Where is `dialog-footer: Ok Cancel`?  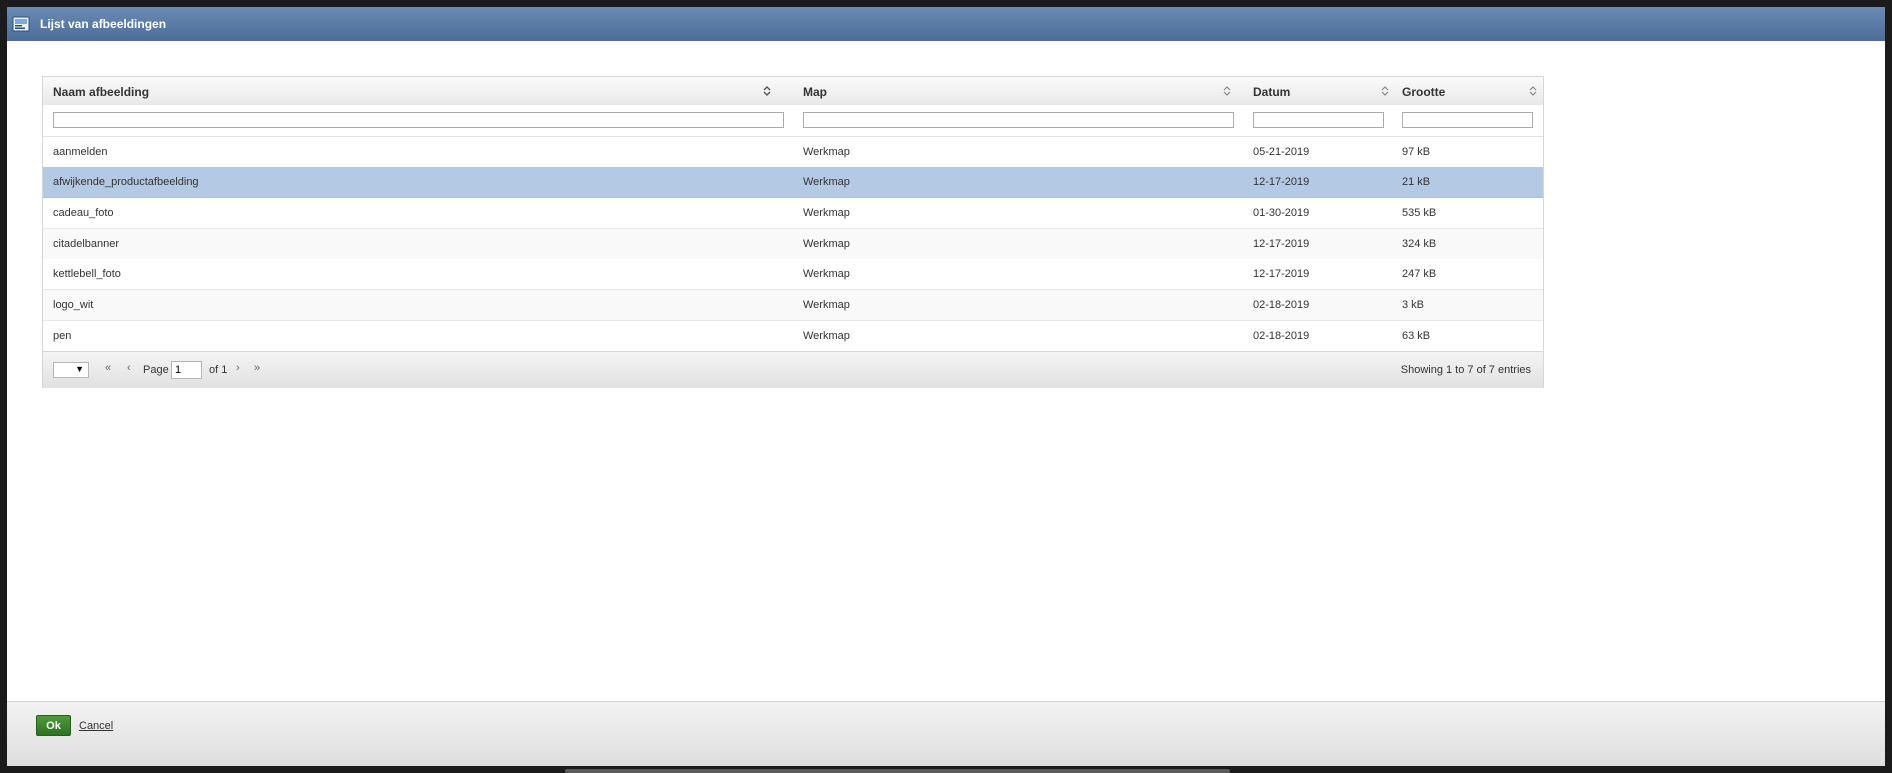
dialog-footer: Ok Cancel is located at coordinates (946, 733).